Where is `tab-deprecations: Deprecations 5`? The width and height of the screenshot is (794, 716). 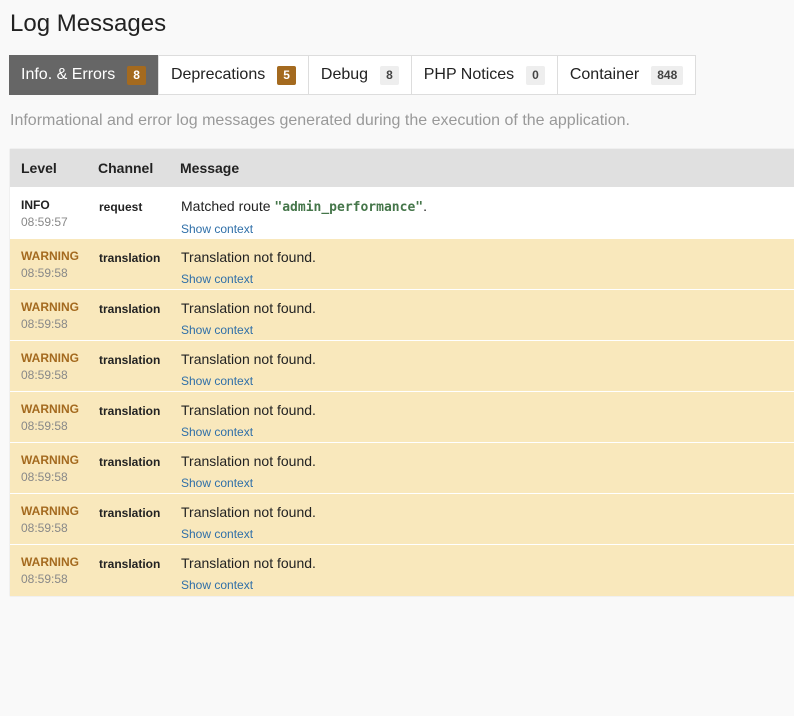
tab-deprecations: Deprecations 5 is located at coordinates (233, 75).